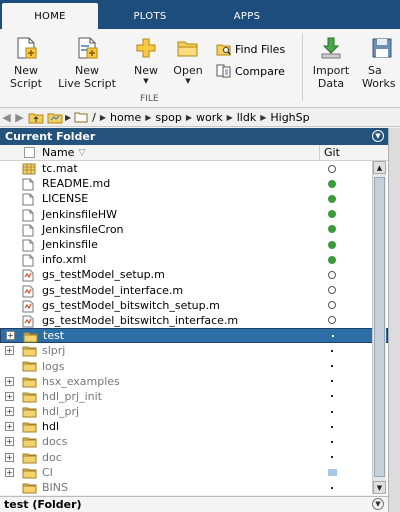 Image resolution: width=400 pixels, height=512 pixels. I want to click on up-folder-icon, so click(36, 117).